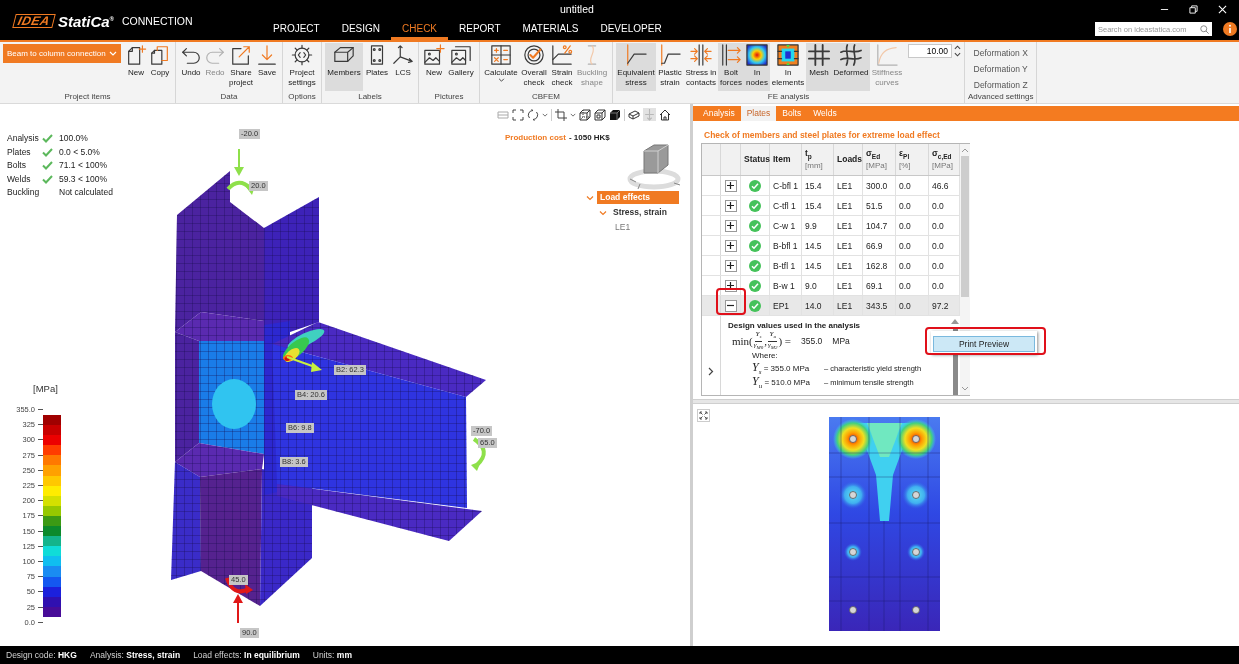  I want to click on plastic-strain-button: Plastic strain, so click(670, 67).